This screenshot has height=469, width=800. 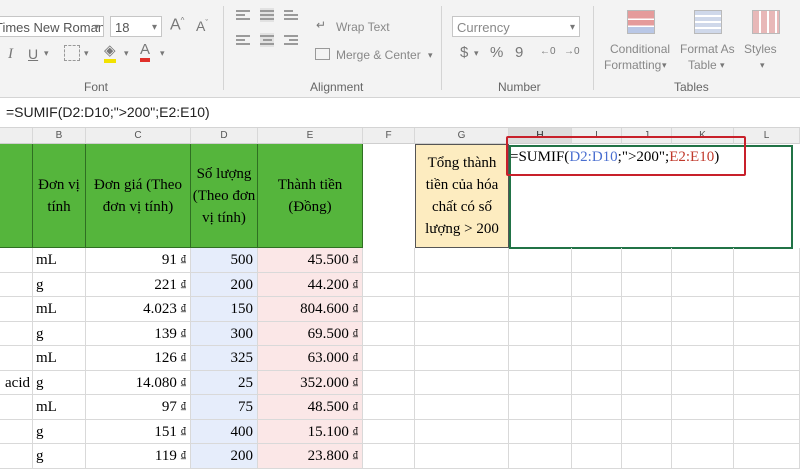 What do you see at coordinates (138, 260) in the screenshot?
I see `cell-unit-price: 91 ₫` at bounding box center [138, 260].